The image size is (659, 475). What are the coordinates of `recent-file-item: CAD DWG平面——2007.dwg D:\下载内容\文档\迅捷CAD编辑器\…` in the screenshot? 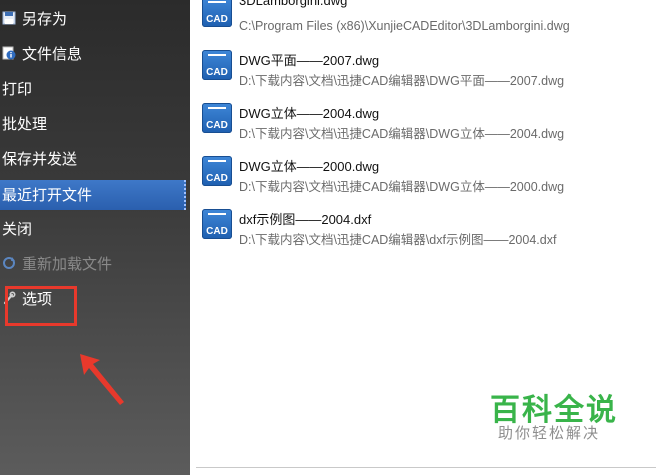 It's located at (427, 76).